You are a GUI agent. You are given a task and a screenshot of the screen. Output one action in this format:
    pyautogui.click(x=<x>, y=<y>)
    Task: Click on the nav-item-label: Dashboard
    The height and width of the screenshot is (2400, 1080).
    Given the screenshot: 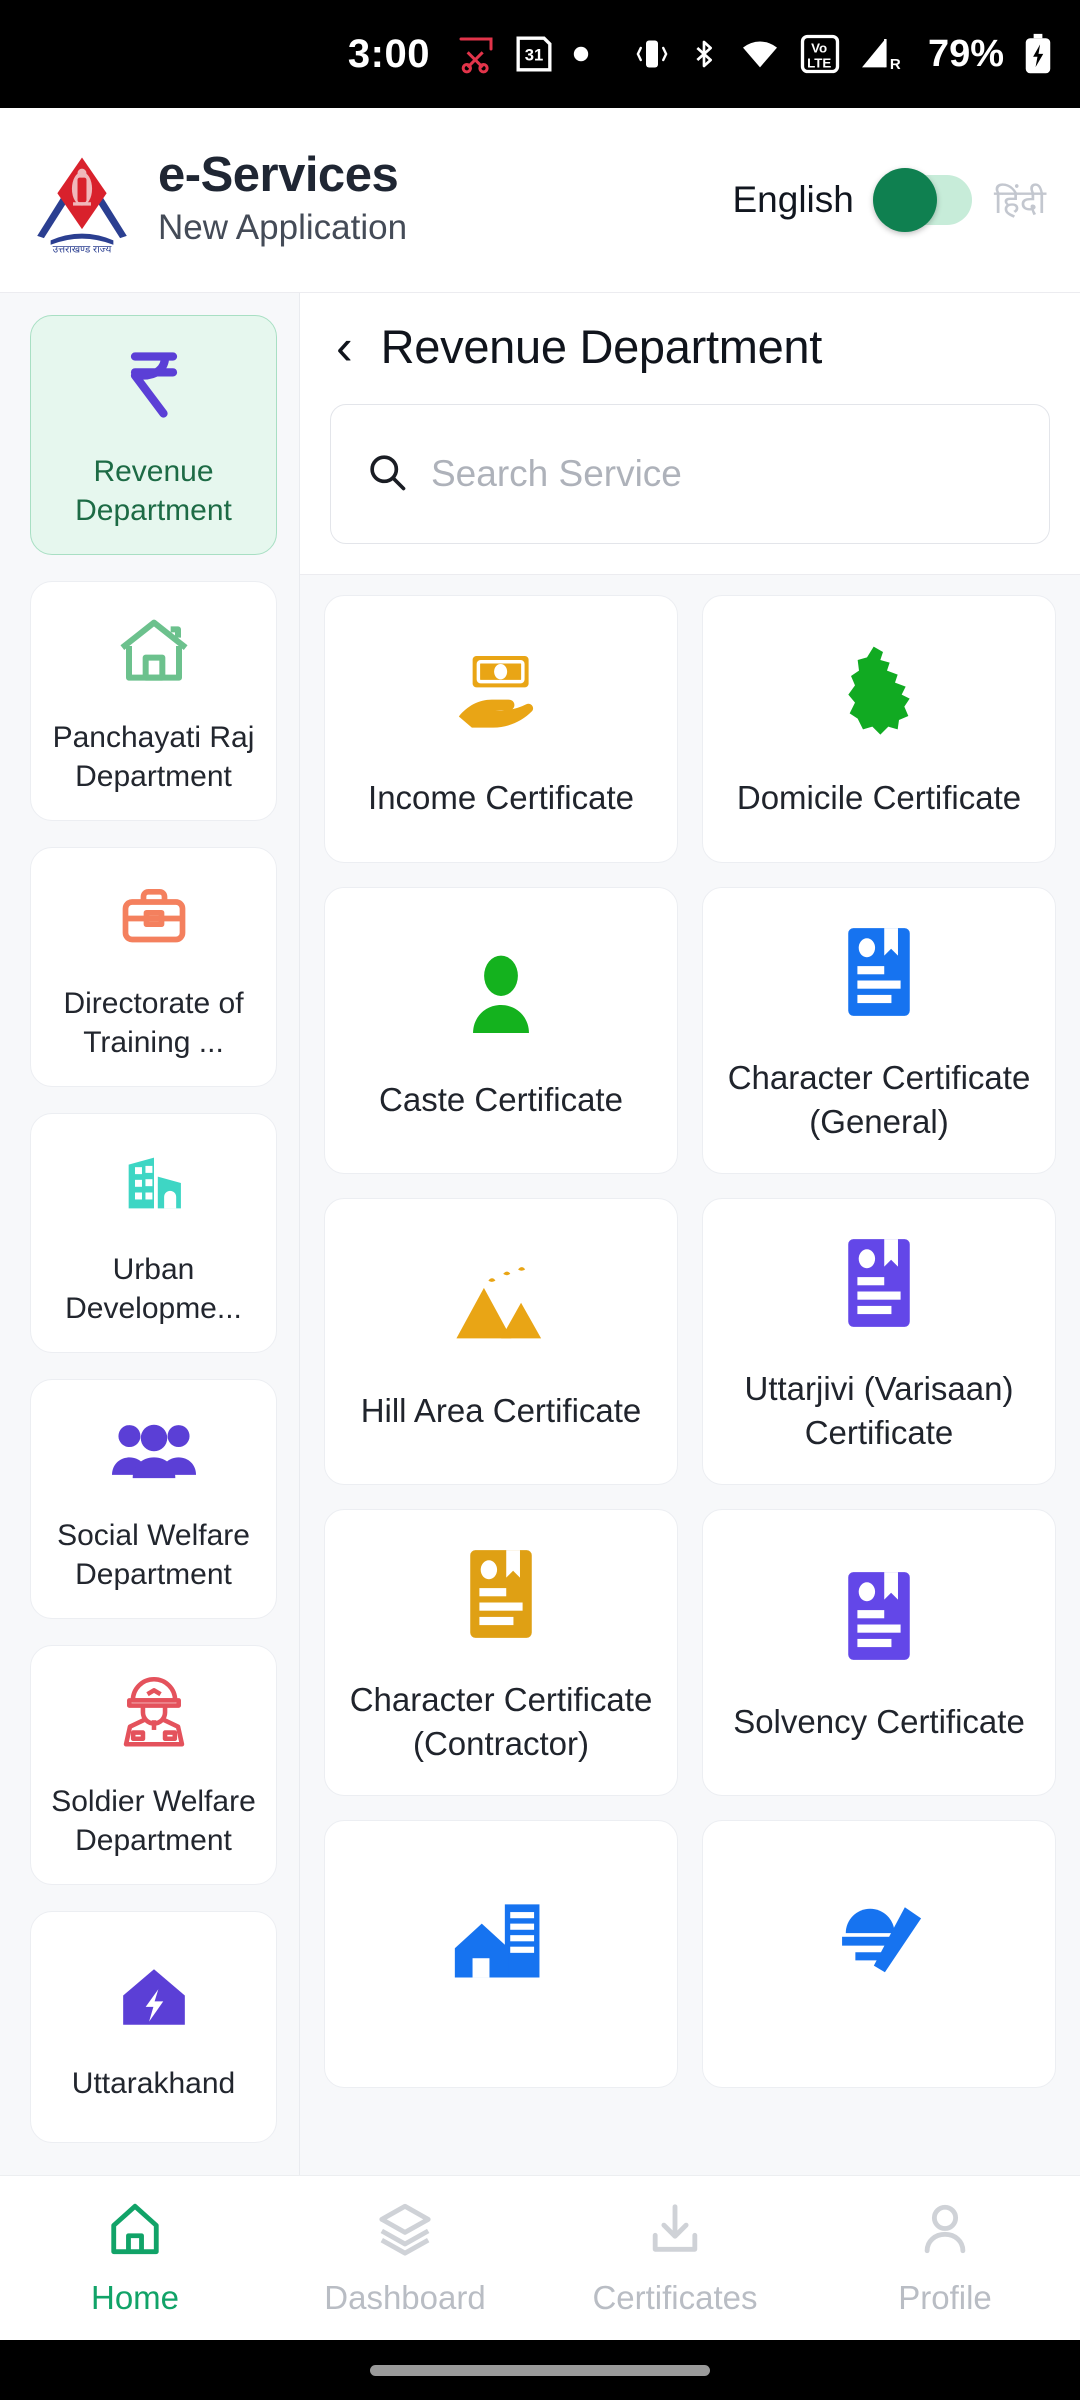 What is the action you would take?
    pyautogui.click(x=405, y=2297)
    